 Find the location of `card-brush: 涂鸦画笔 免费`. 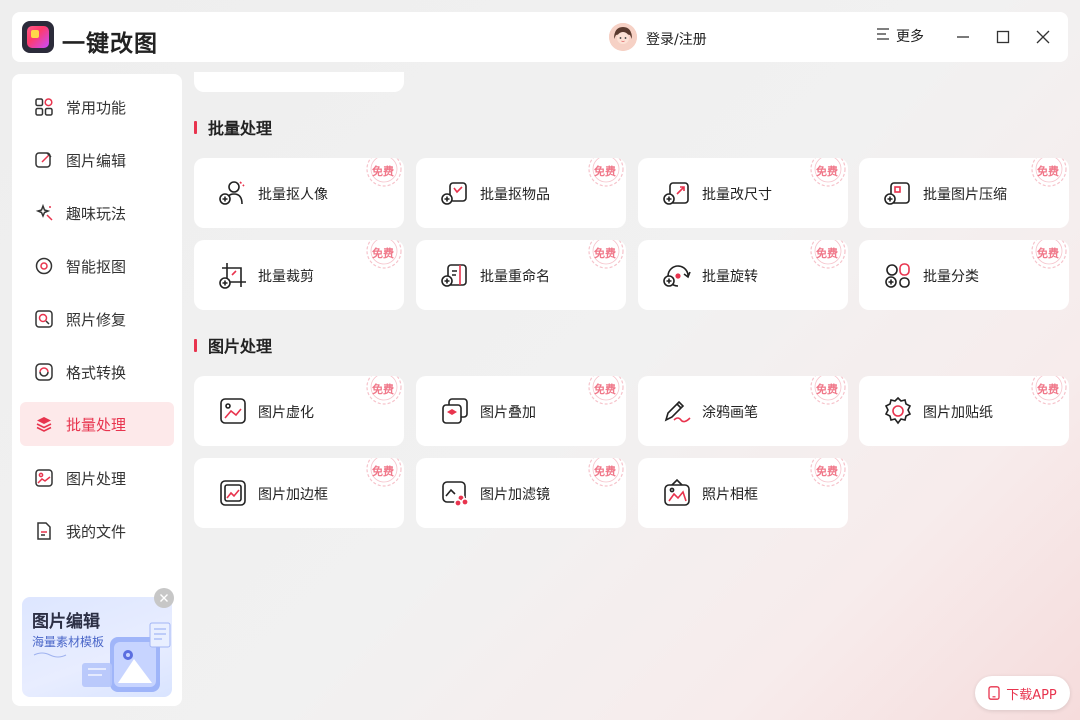

card-brush: 涂鸦画笔 免费 is located at coordinates (743, 411).